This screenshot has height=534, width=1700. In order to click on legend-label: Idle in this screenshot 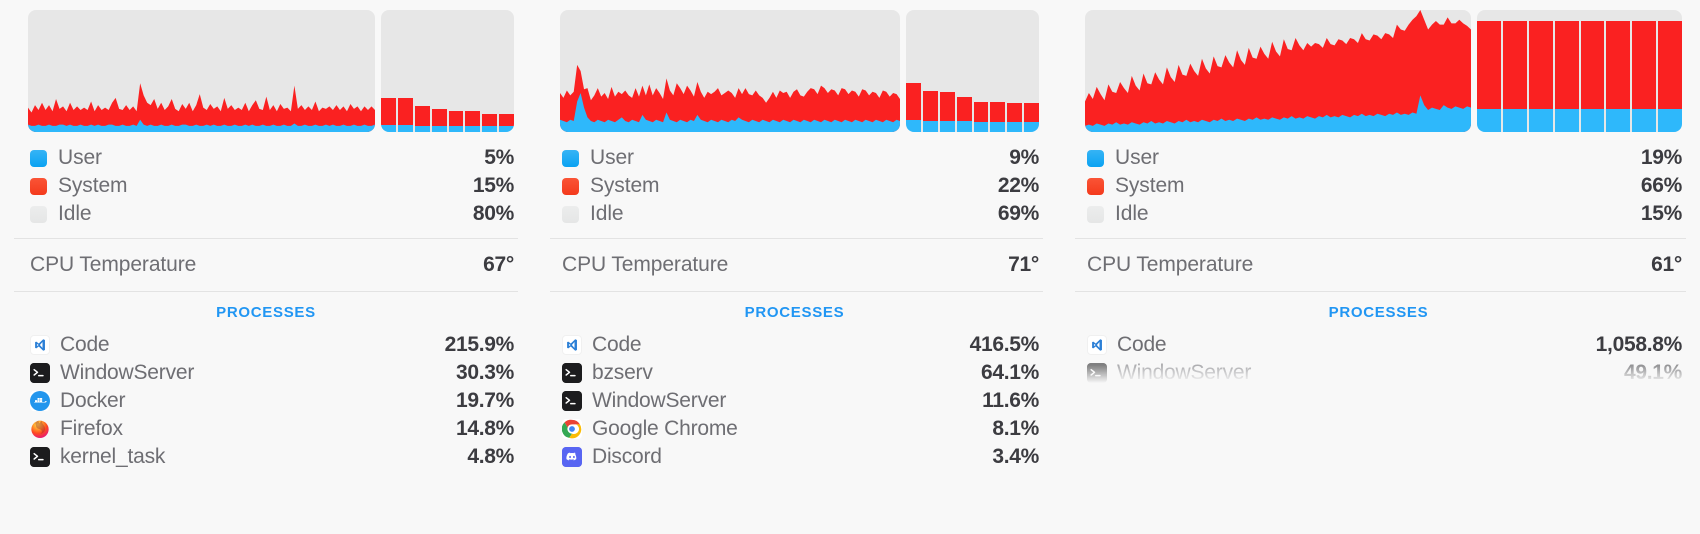, I will do `click(75, 213)`.